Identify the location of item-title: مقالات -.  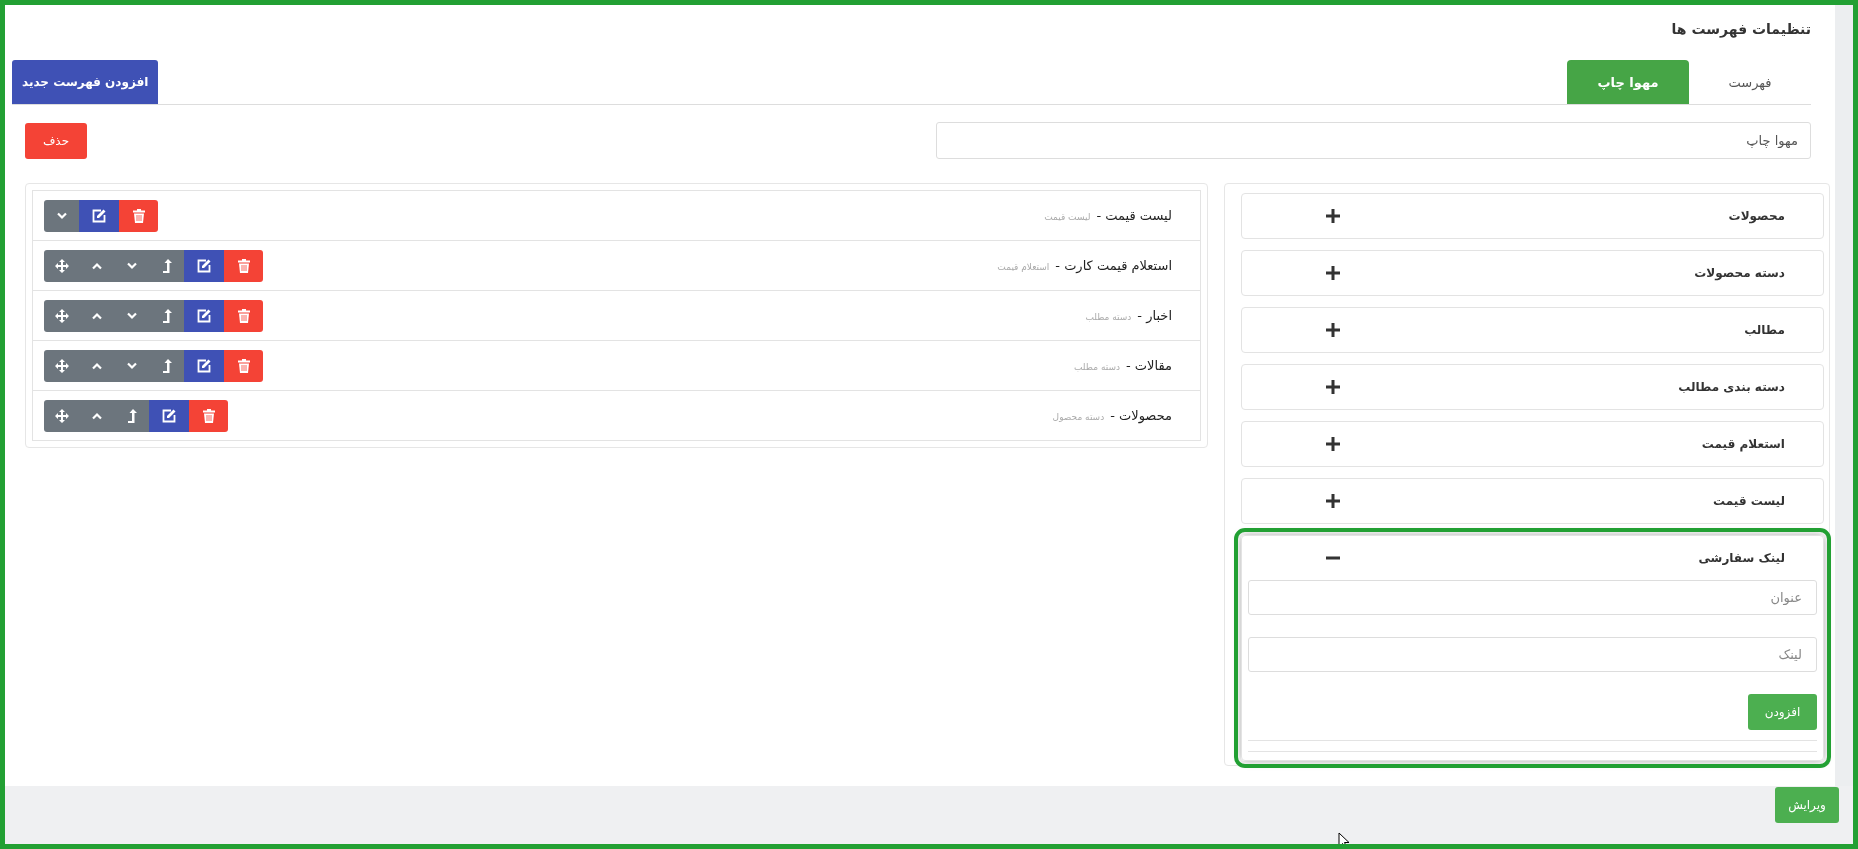
(1149, 365).